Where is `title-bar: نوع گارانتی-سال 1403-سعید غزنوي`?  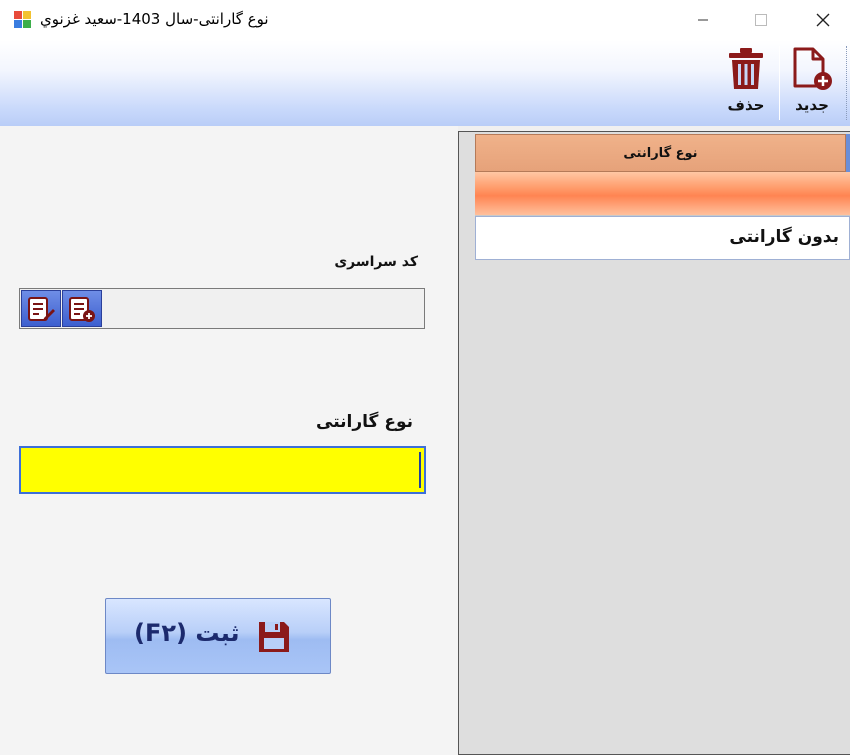 title-bar: نوع گارانتی-سال 1403-سعید غزنوي is located at coordinates (425, 20).